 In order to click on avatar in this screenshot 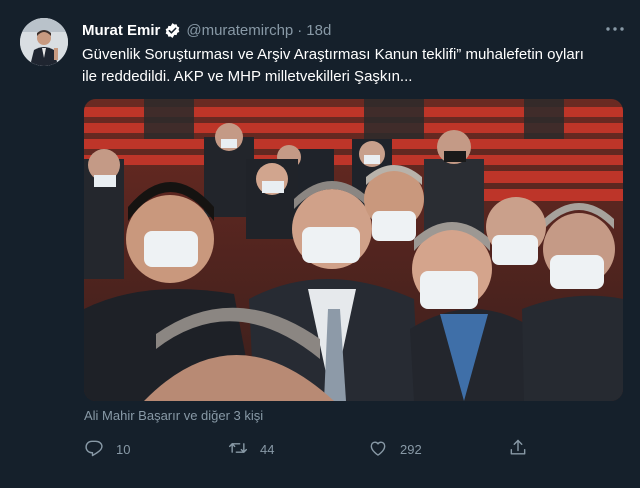, I will do `click(44, 42)`.